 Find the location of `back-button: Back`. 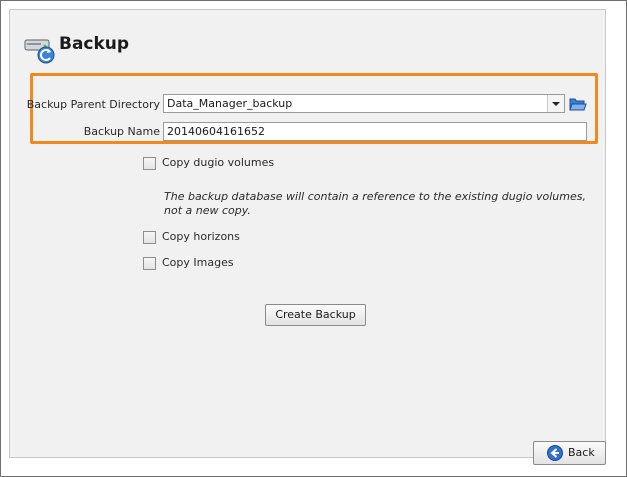

back-button: Back is located at coordinates (569, 453).